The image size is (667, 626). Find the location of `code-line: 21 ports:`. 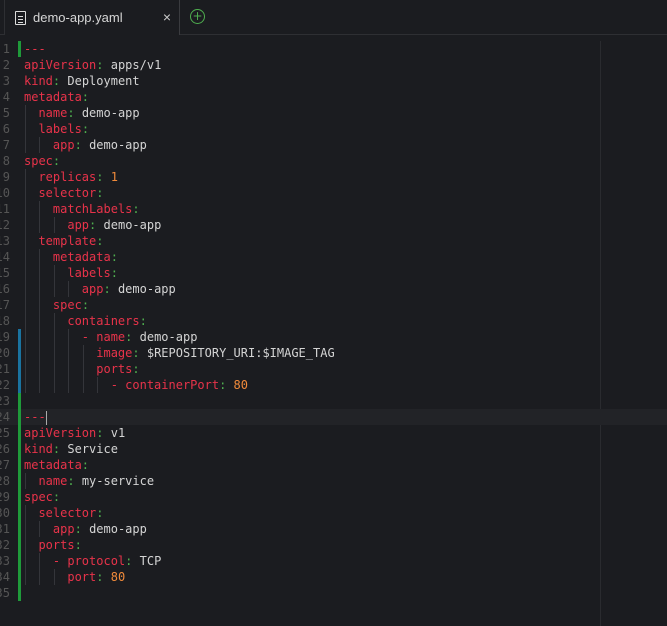

code-line: 21 ports: is located at coordinates (333, 369).